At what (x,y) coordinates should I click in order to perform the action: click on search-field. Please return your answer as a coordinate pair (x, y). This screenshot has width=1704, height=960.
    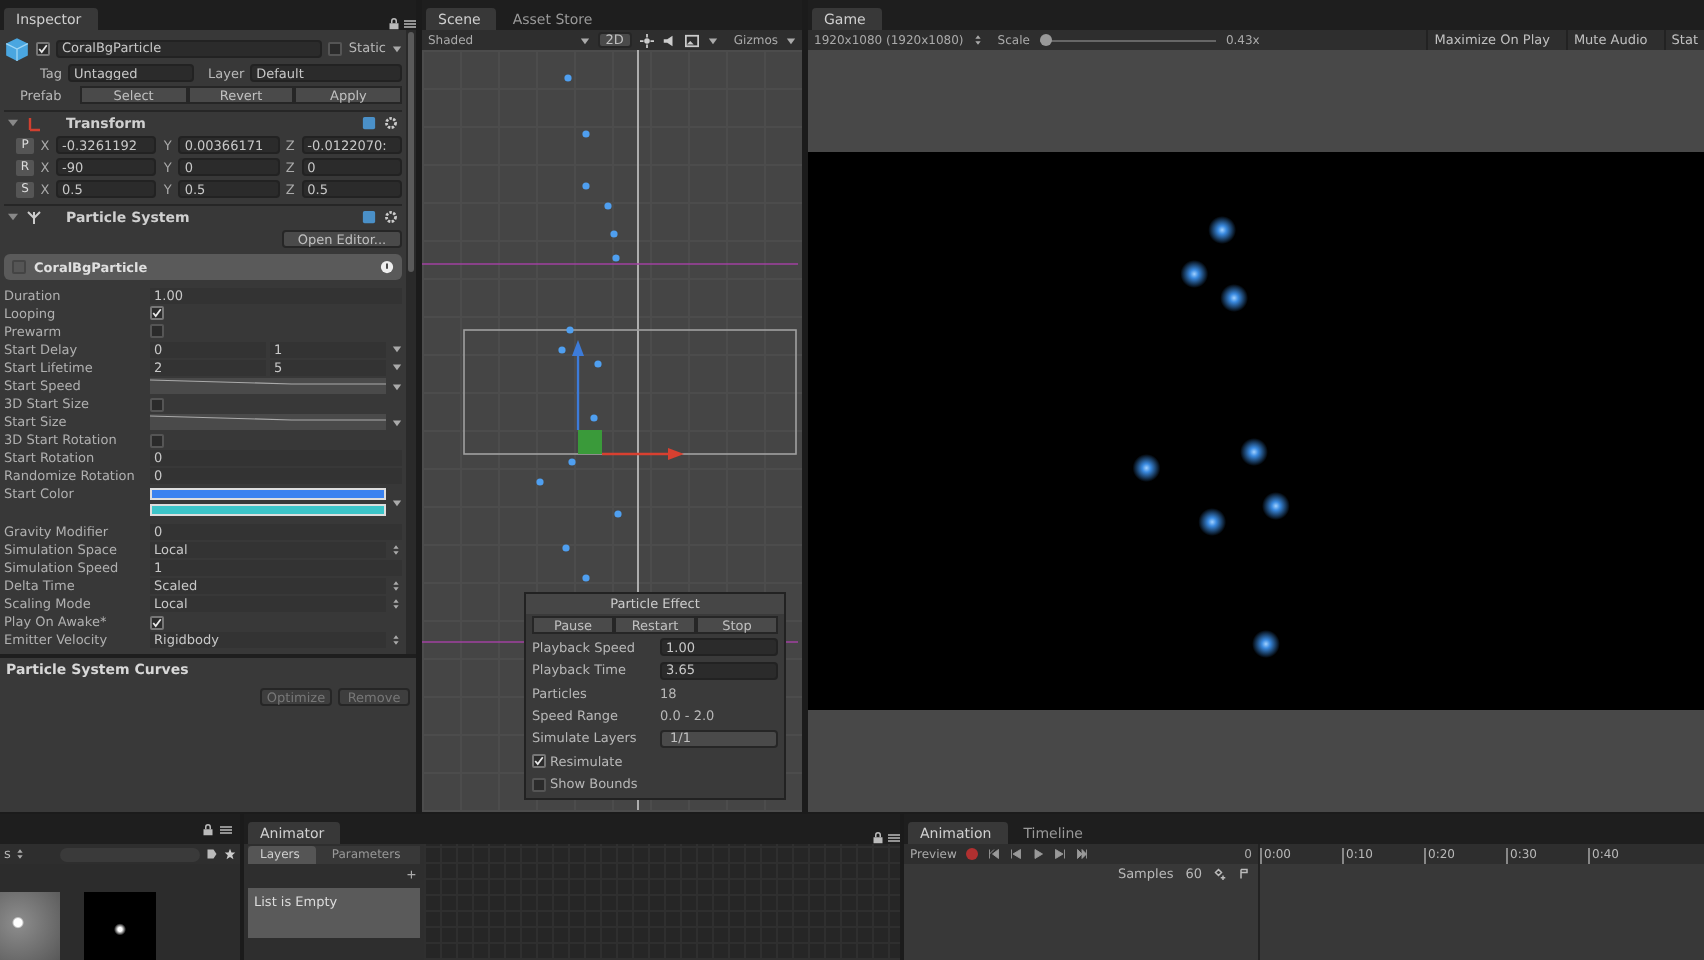
    Looking at the image, I should click on (130, 854).